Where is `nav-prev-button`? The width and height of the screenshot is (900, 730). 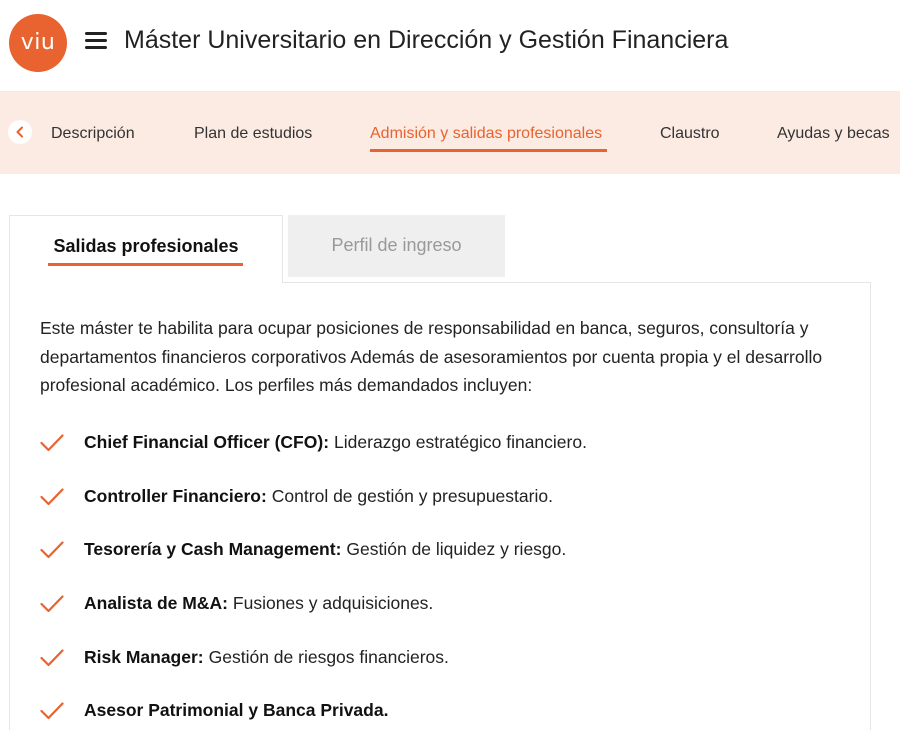
nav-prev-button is located at coordinates (20, 132).